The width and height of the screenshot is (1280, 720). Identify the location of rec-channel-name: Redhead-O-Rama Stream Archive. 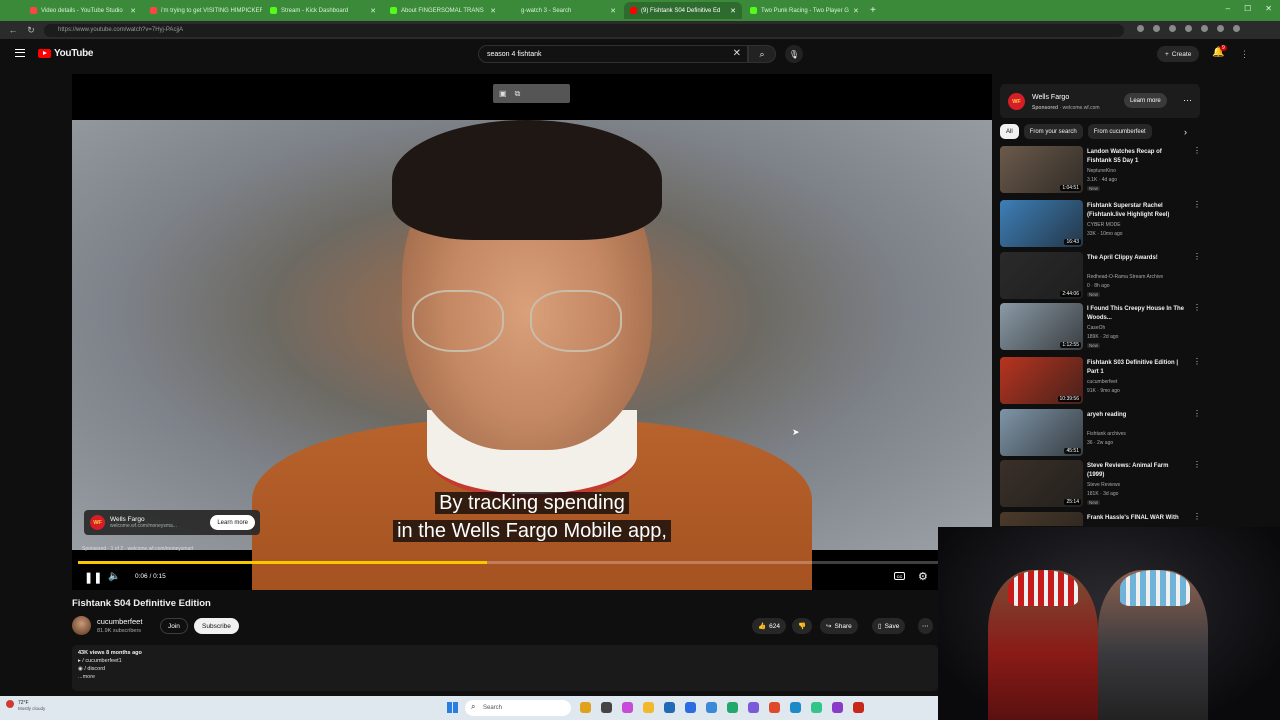
(1125, 277).